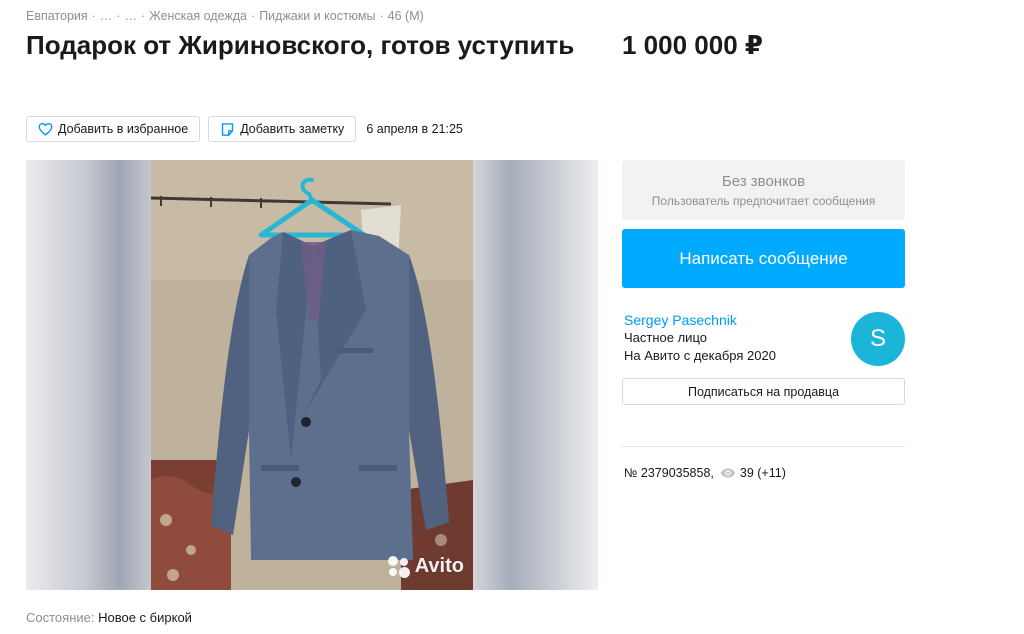 The width and height of the screenshot is (1024, 634). What do you see at coordinates (763, 181) in the screenshot?
I see `no-calls-title: Без звонков` at bounding box center [763, 181].